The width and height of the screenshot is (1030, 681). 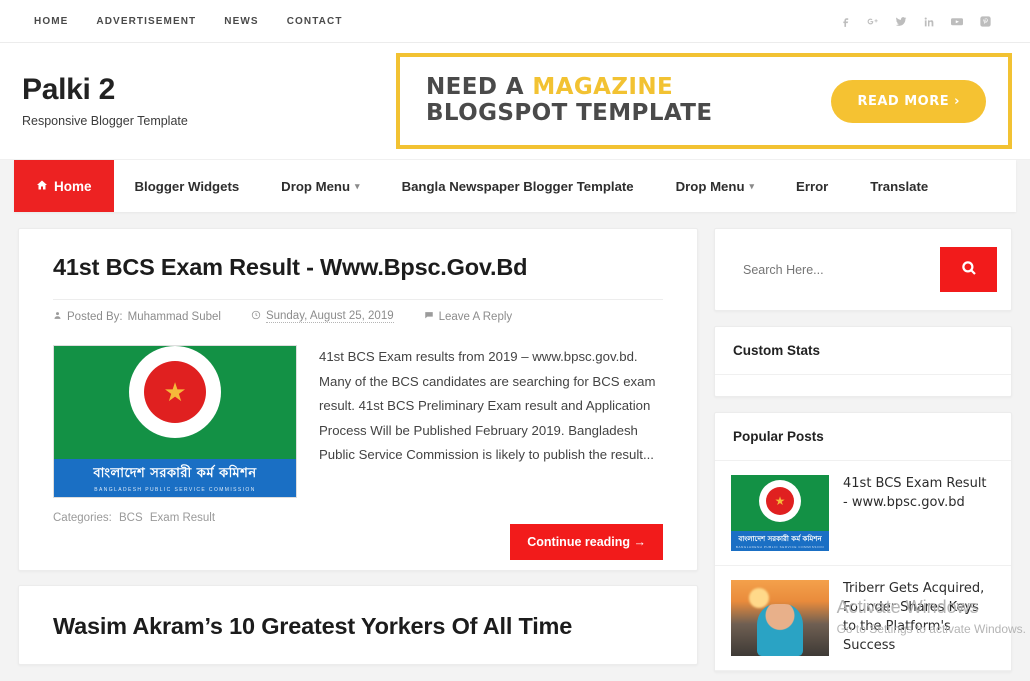 I want to click on category-link-bcs: BCS, so click(x=131, y=518).